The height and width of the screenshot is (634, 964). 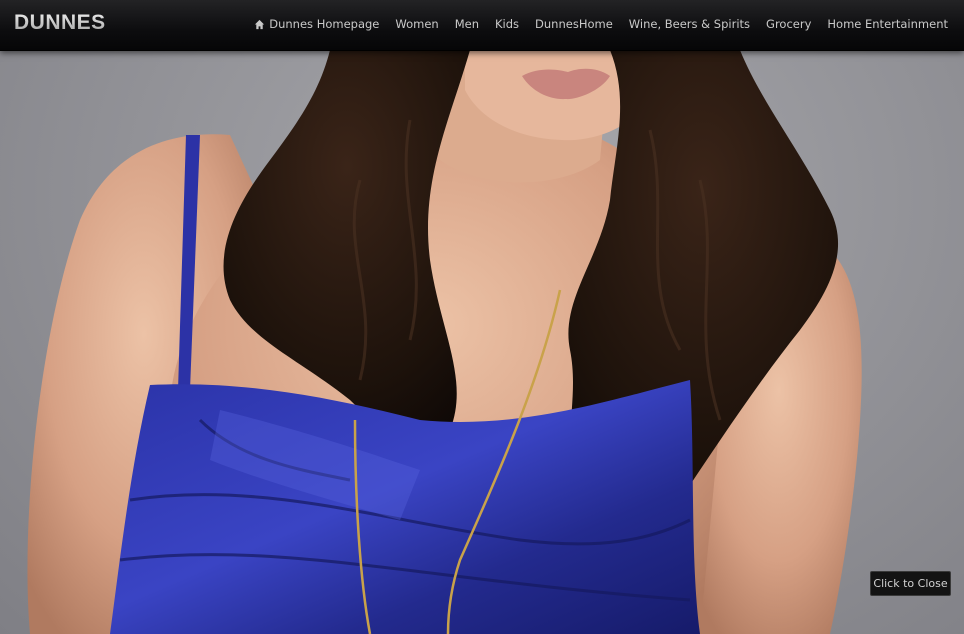 What do you see at coordinates (574, 24) in the screenshot?
I see `nav-item-dunneshome: DunnesHome` at bounding box center [574, 24].